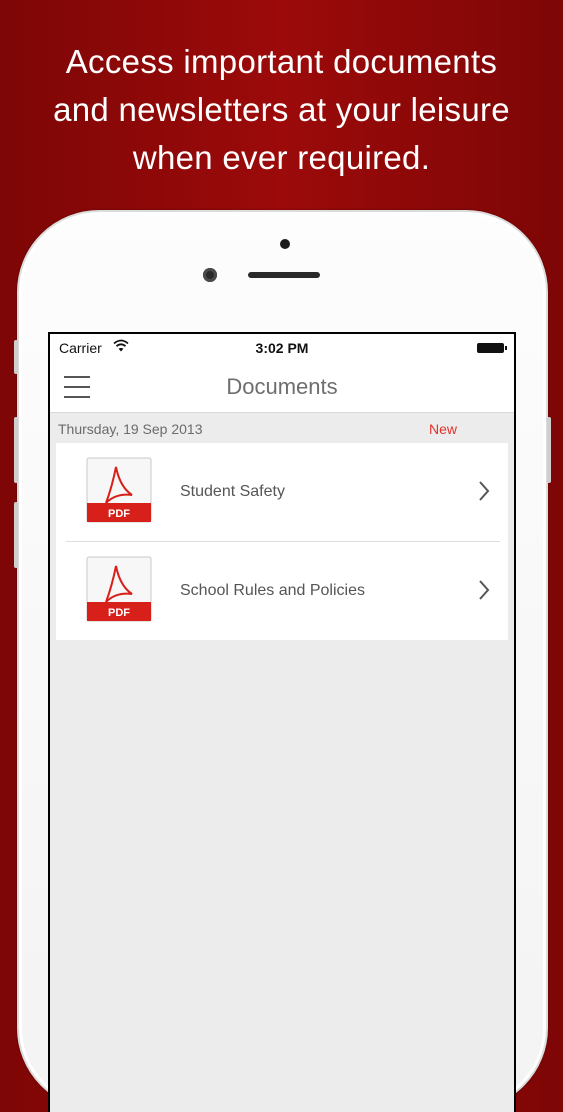  I want to click on mute-switch, so click(16, 357).